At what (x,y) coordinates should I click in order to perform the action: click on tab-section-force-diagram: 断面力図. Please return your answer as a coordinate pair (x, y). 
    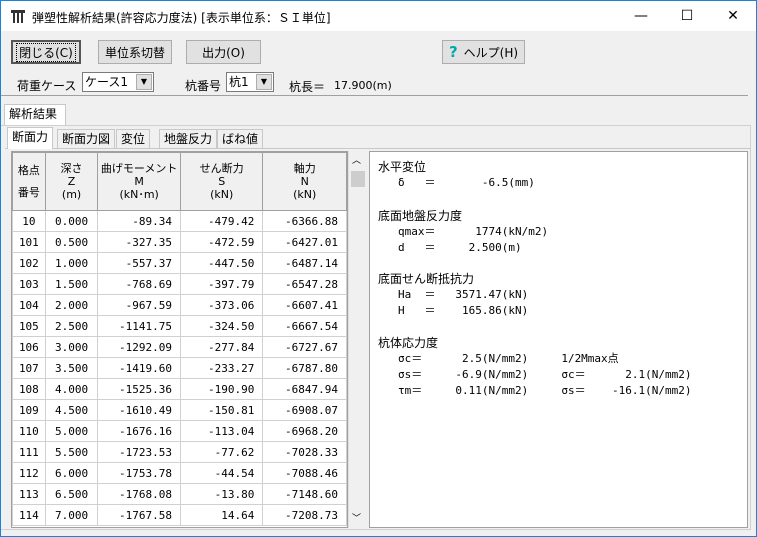
    Looking at the image, I should click on (86, 139).